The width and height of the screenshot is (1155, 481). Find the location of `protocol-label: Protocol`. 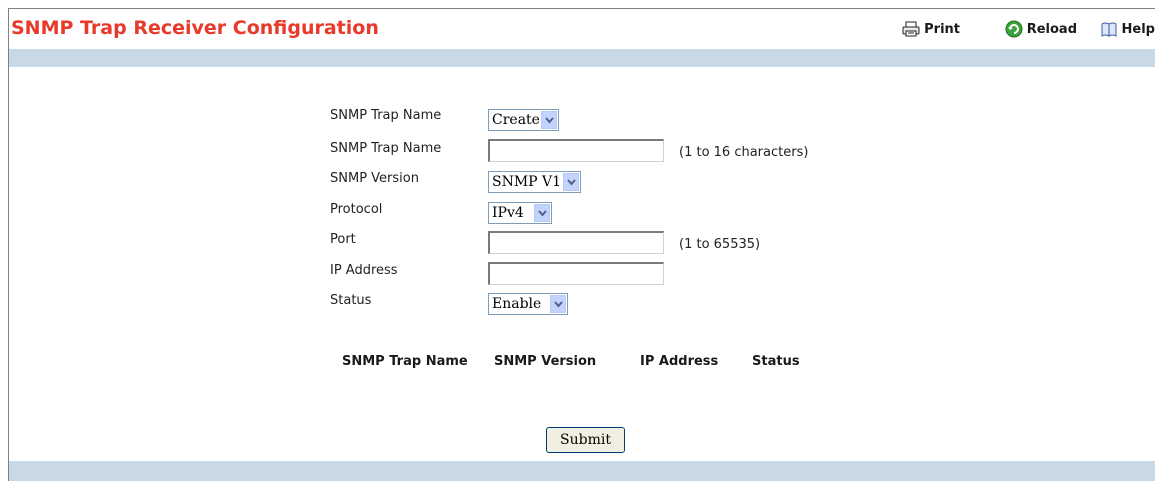

protocol-label: Protocol is located at coordinates (356, 209).